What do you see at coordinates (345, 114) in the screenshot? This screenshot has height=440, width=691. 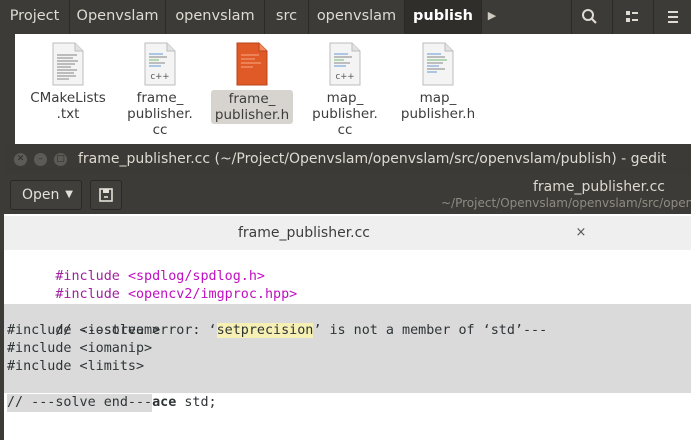 I see `file-name: map_ publisher. cc` at bounding box center [345, 114].